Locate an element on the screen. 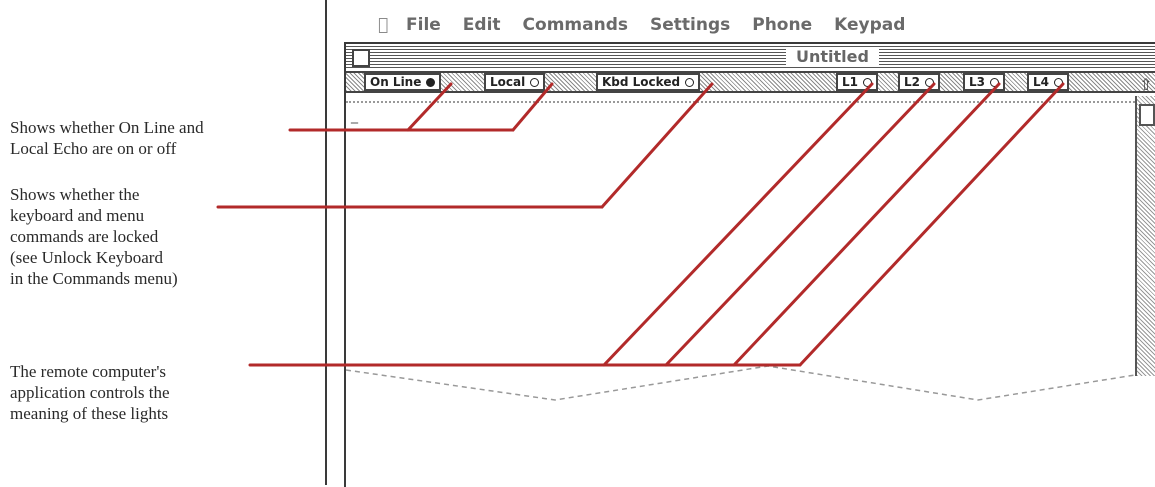 The height and width of the screenshot is (487, 1155). callout-pointer-l3 is located at coordinates (866, 224).